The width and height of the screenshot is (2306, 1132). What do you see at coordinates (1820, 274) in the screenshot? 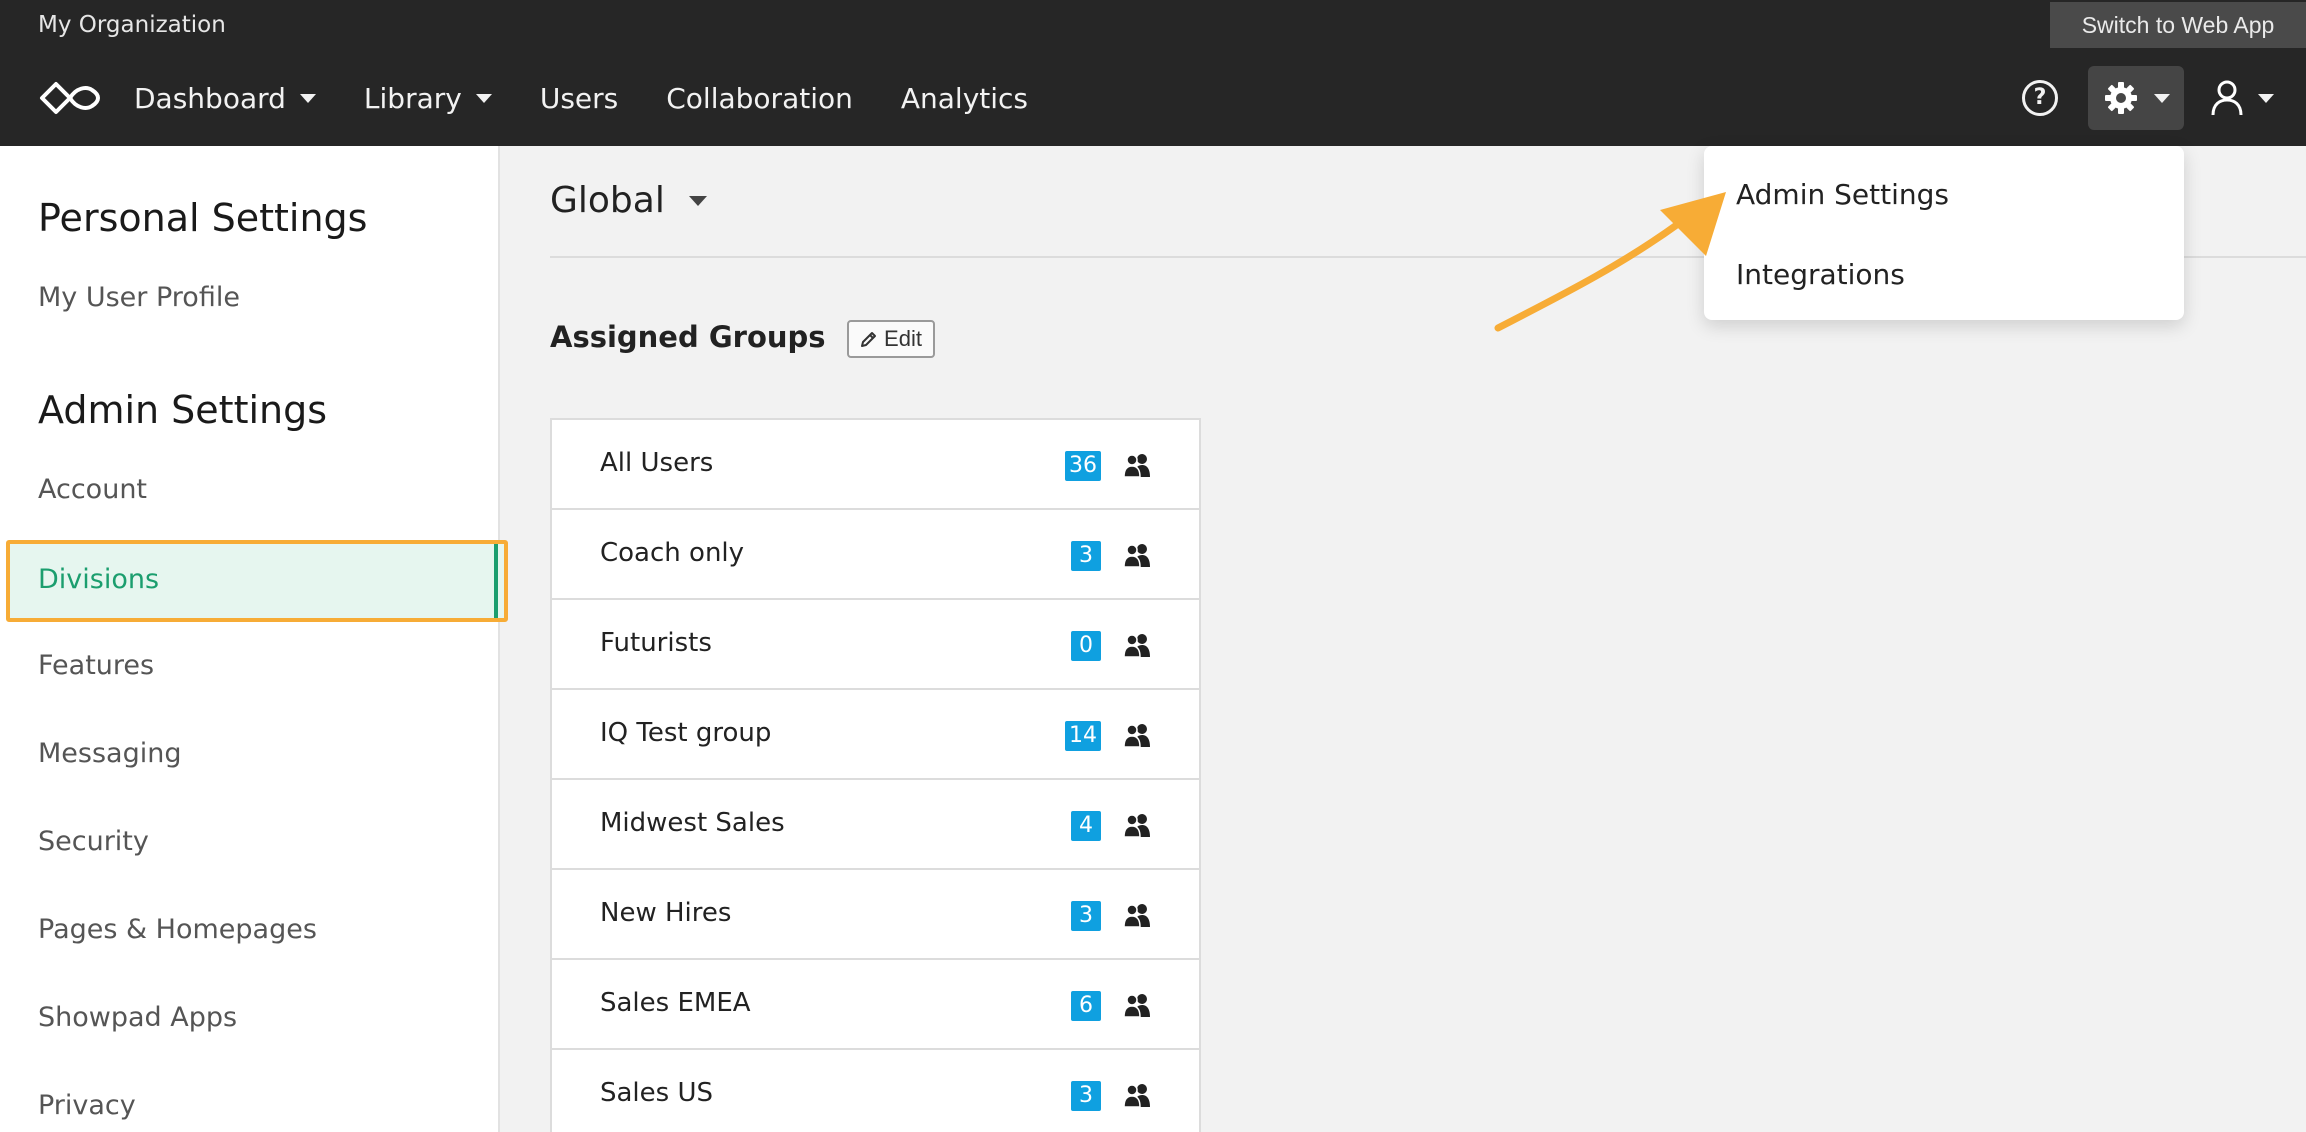
I see `menu-item-integrations: Integrations` at bounding box center [1820, 274].